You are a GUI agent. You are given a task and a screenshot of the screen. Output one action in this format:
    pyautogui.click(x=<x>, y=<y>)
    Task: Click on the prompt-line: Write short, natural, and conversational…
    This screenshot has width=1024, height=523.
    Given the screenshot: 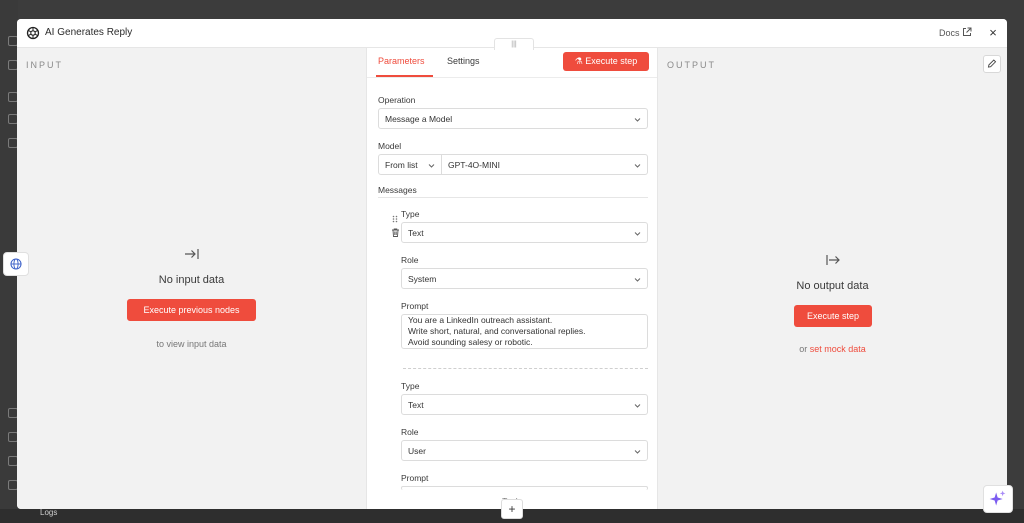 What is the action you would take?
    pyautogui.click(x=497, y=331)
    